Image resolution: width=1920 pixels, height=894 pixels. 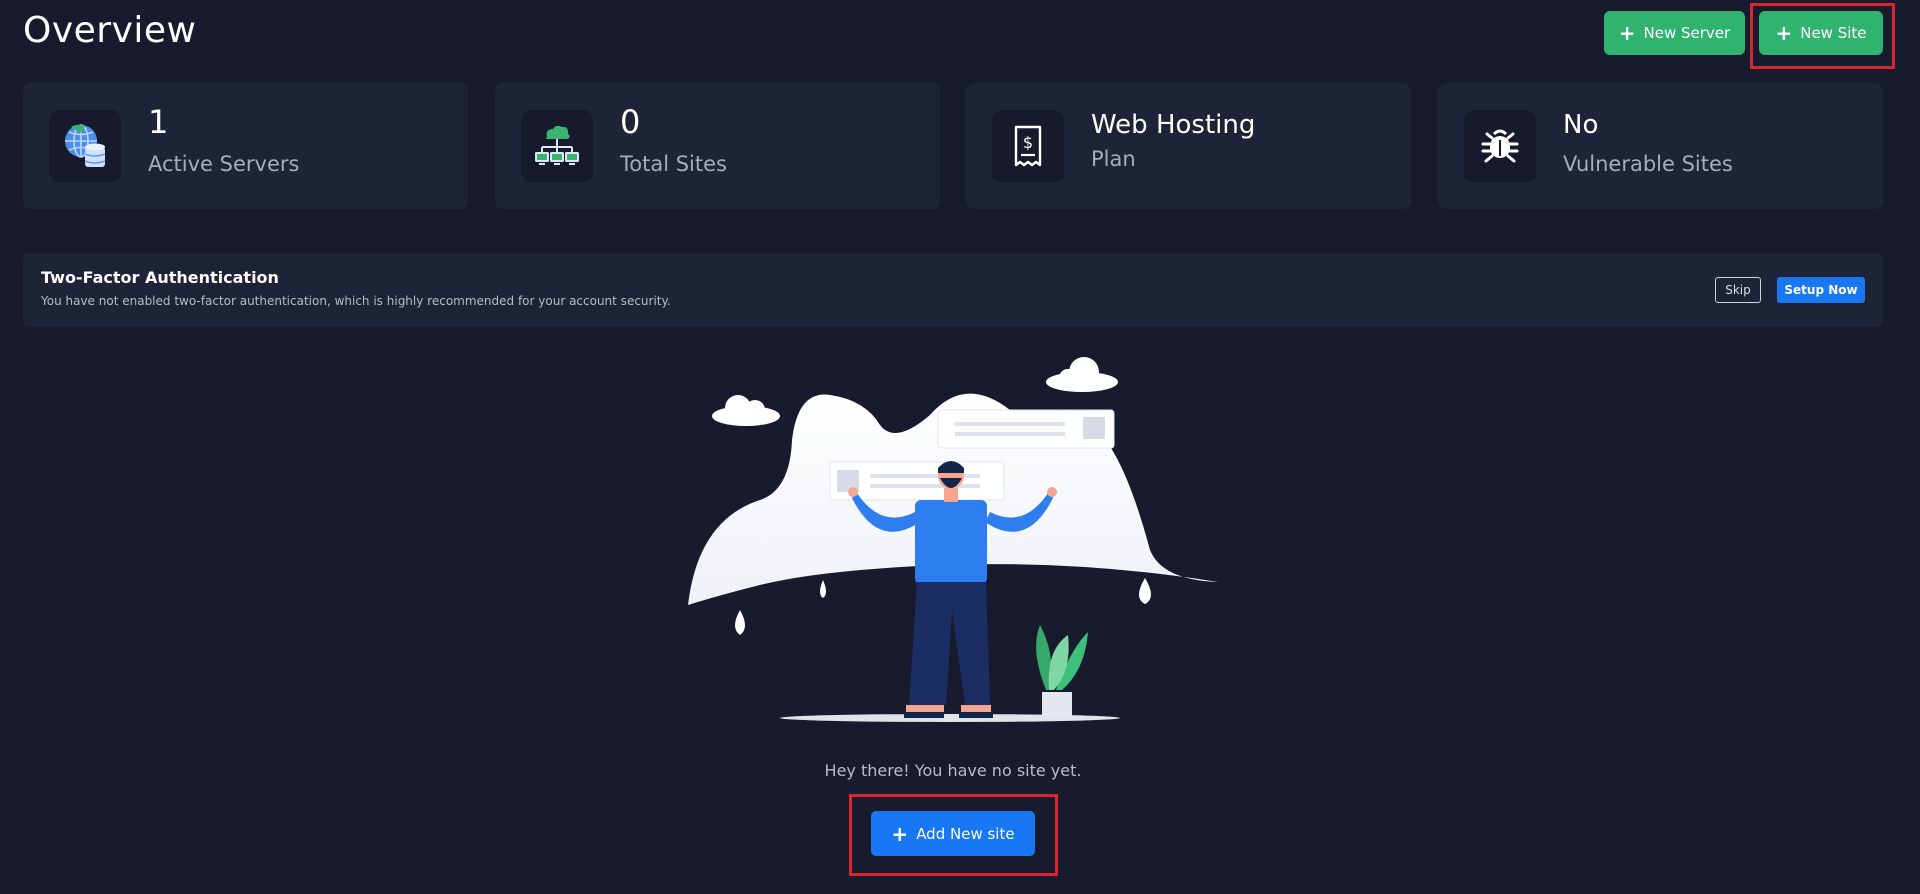 I want to click on stat-card-total-sites: 0 Total Sites, so click(x=717, y=146).